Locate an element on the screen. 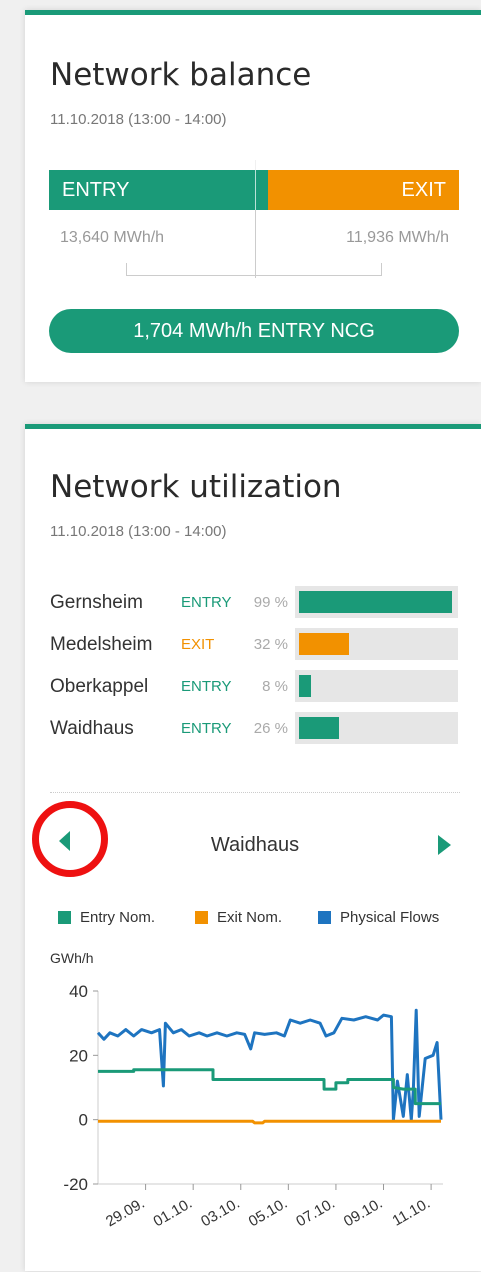 This screenshot has height=1272, width=481. series-line-physical-flows is located at coordinates (269, 1065).